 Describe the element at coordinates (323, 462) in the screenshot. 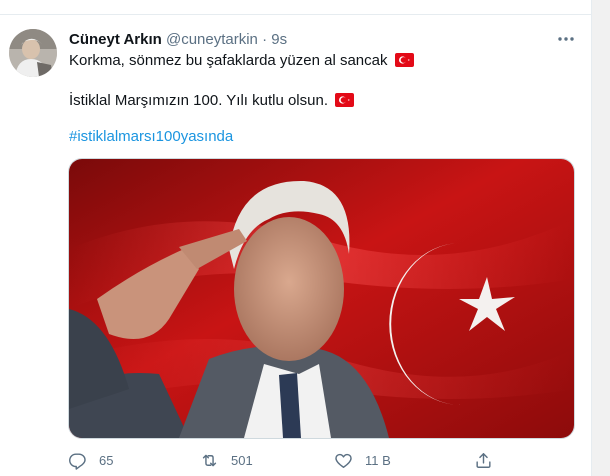

I see `tweet-actions: 65 501 11 B` at that location.